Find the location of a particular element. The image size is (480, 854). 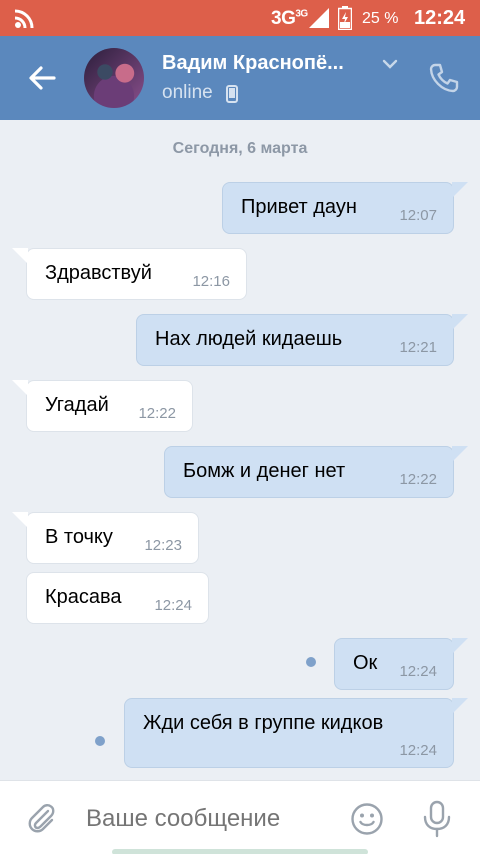

message-text: Привет даун is located at coordinates (299, 207).